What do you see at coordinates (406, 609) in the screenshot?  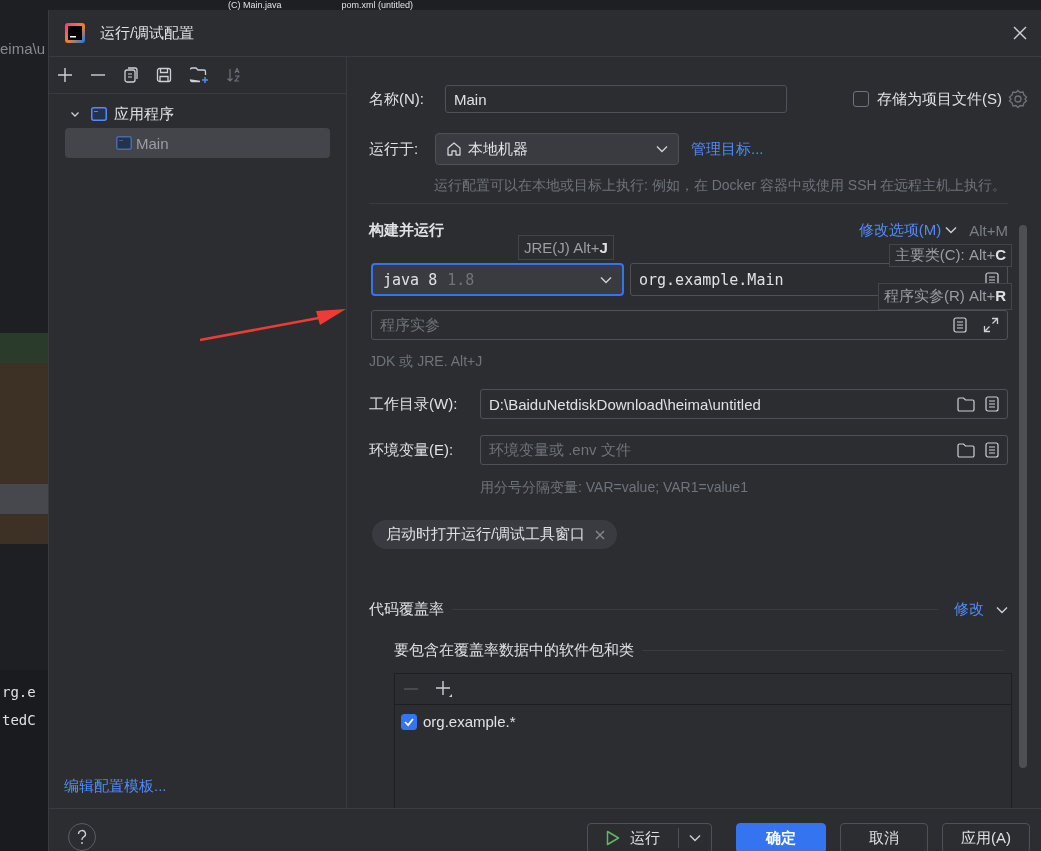 I see `section-title: 代码覆盖率` at bounding box center [406, 609].